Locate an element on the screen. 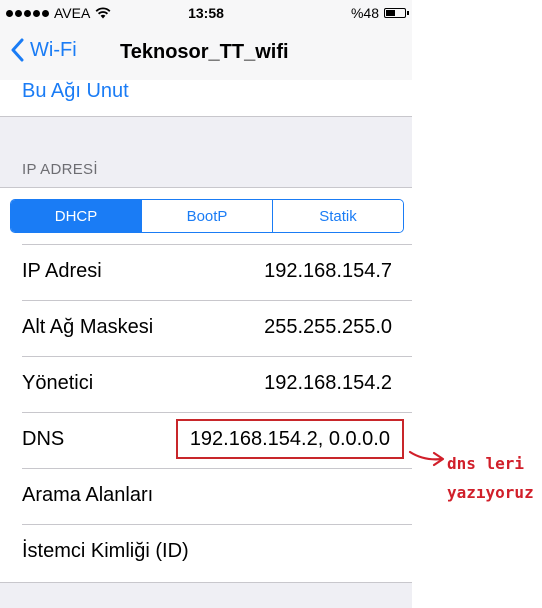  chevron-left-icon is located at coordinates (17, 50).